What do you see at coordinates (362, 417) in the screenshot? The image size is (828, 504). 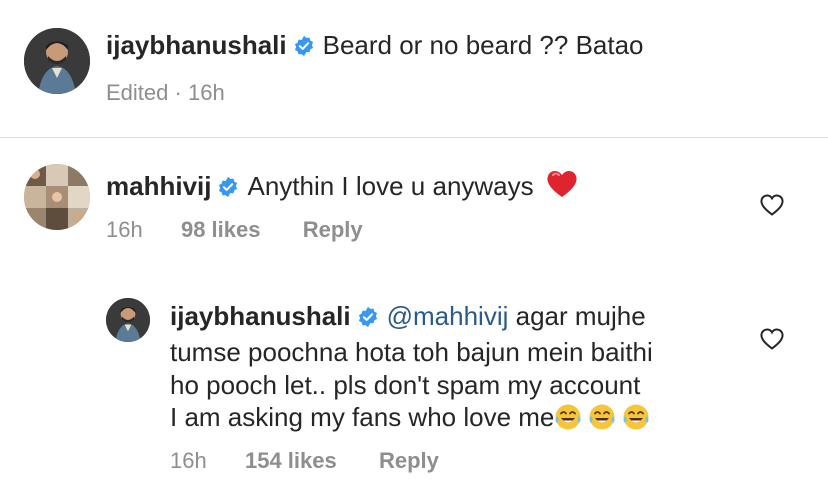 I see `reply-text-line-4: I am asking my fans who love me` at bounding box center [362, 417].